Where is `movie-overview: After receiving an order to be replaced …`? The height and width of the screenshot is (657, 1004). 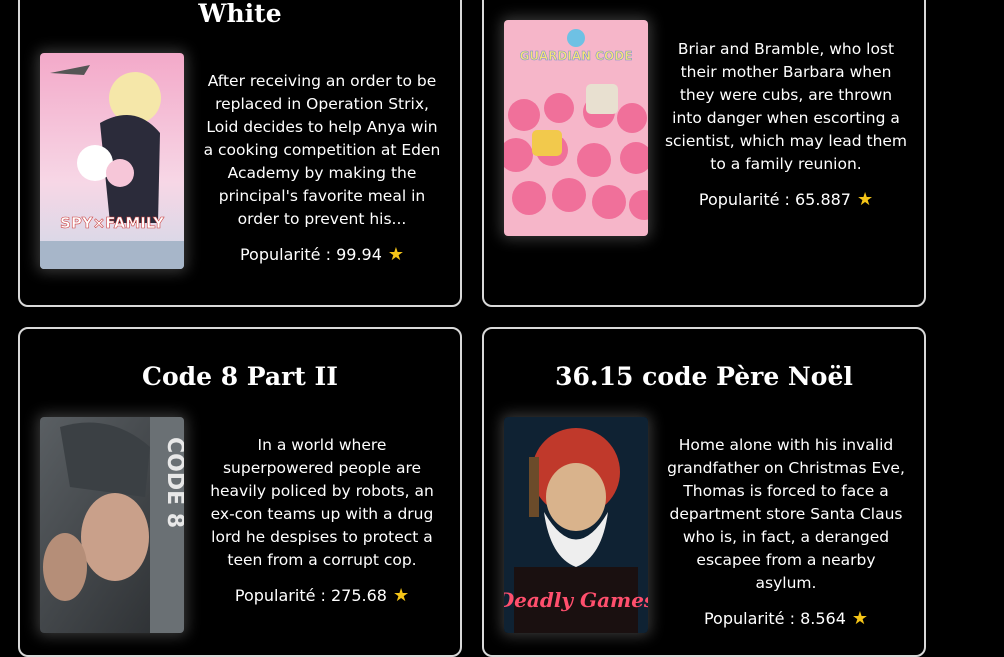
movie-overview: After receiving an order to be replaced … is located at coordinates (322, 150).